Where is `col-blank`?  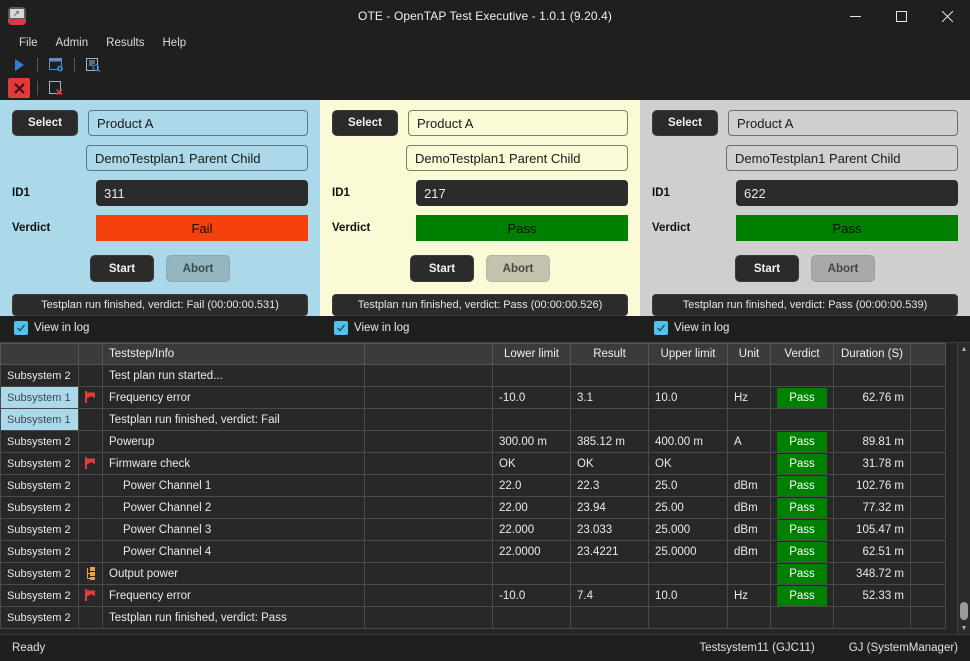
col-blank is located at coordinates (428, 354).